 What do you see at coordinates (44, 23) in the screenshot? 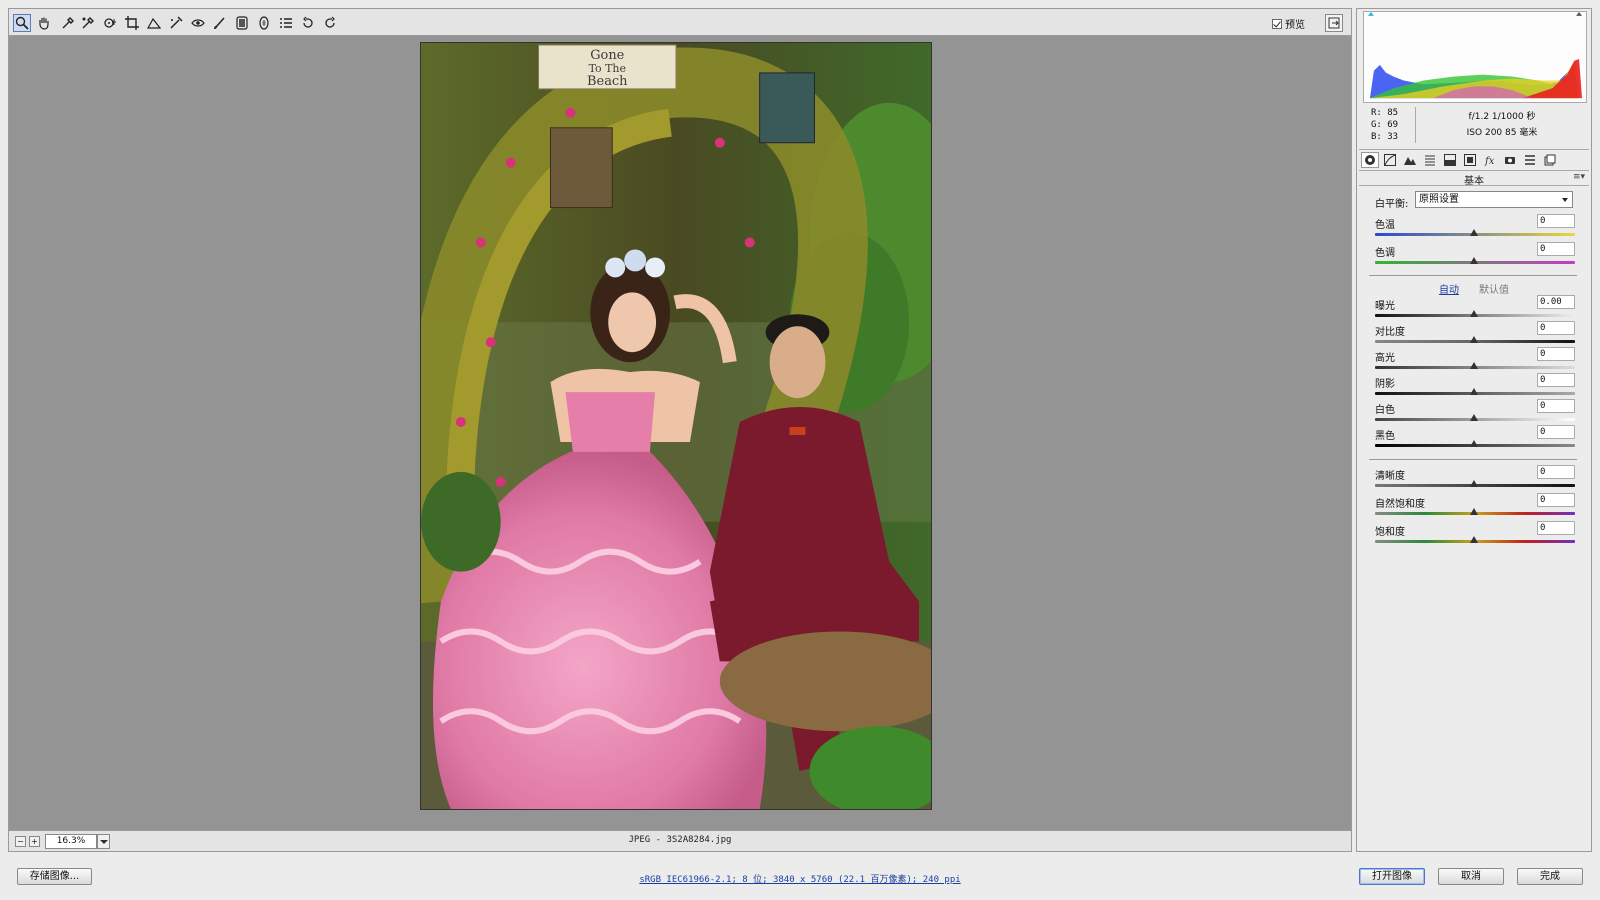
I see `hand-icon` at bounding box center [44, 23].